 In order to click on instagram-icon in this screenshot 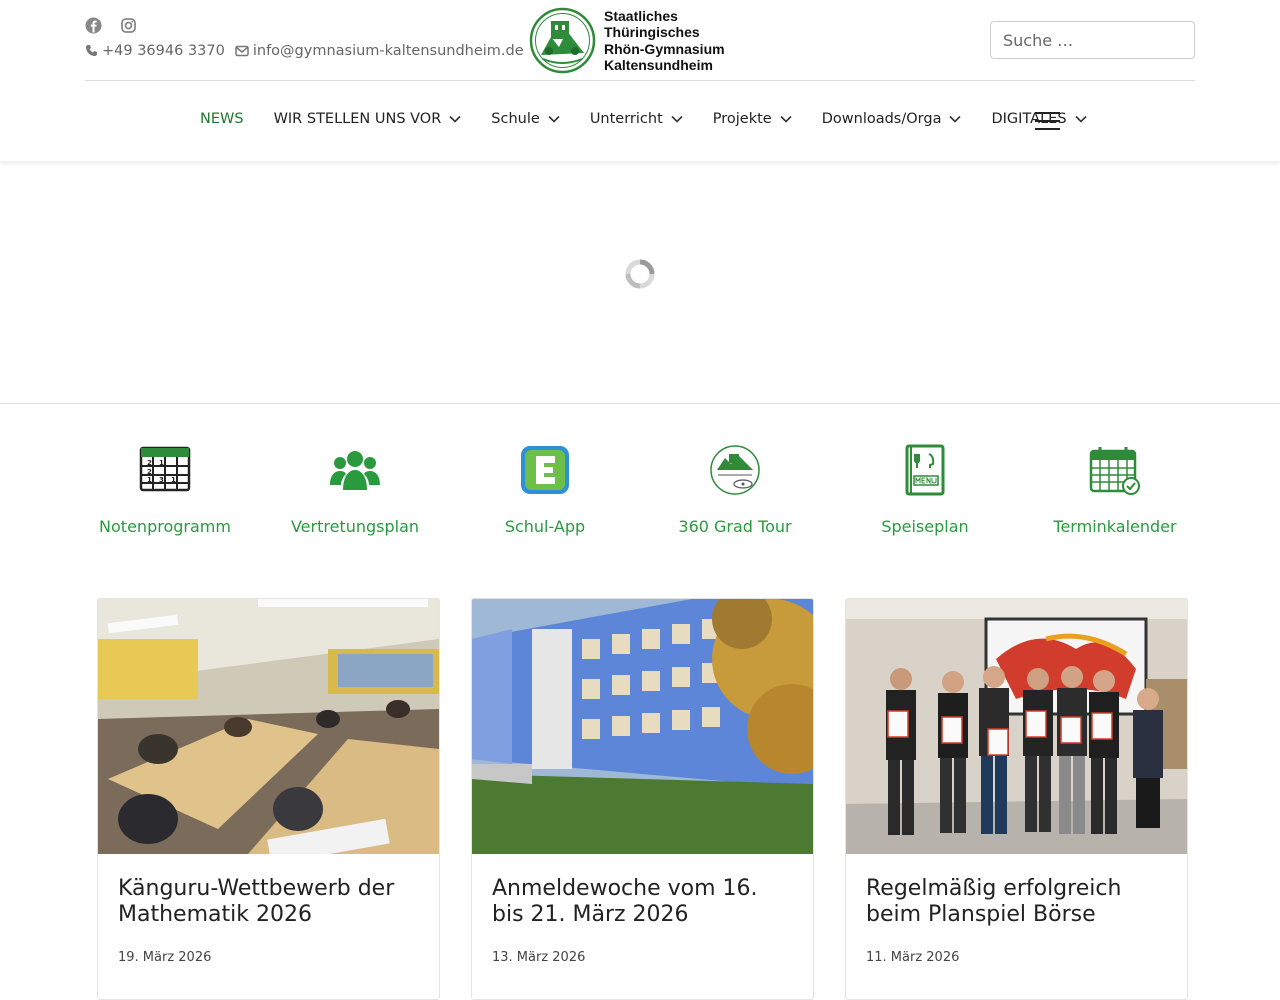, I will do `click(128, 25)`.